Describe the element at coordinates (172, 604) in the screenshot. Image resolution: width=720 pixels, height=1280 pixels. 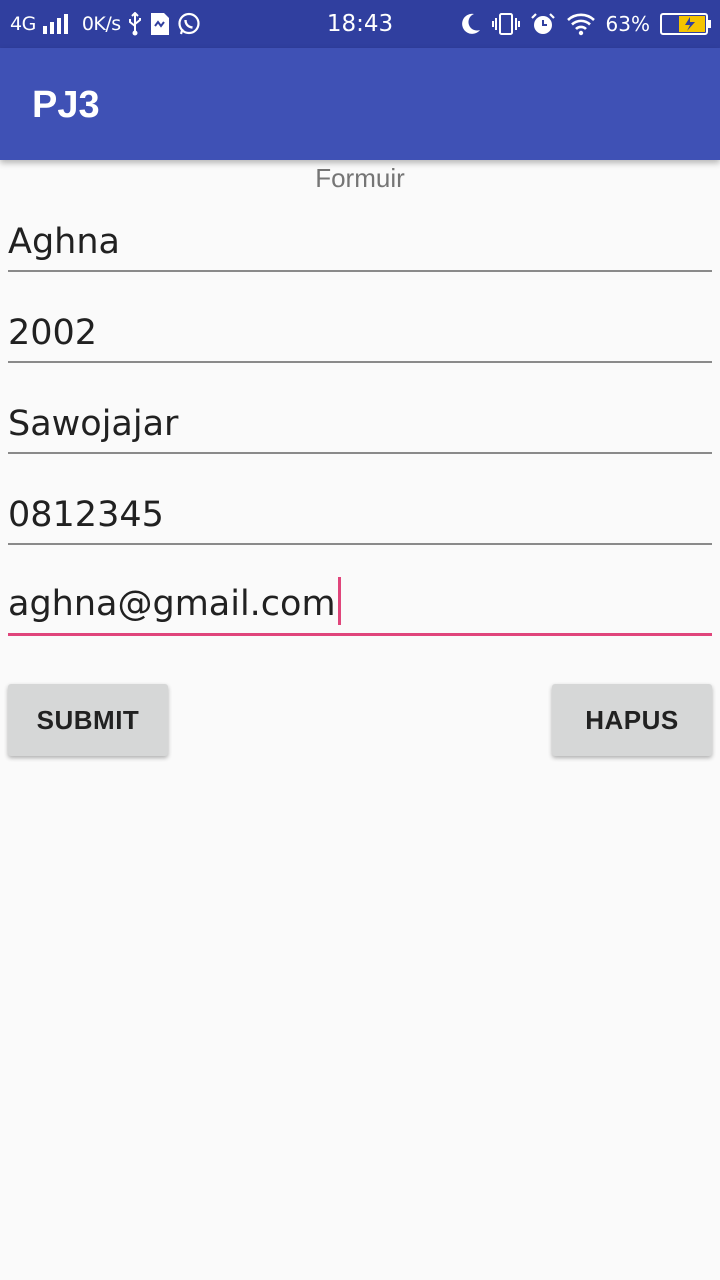
I see `email-field-value: aghna@gmail.com` at that location.